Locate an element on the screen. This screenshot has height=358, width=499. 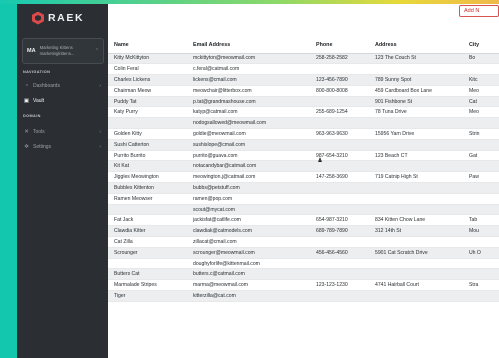
cell-name: Purrito Burrito is located at coordinates (147, 156).